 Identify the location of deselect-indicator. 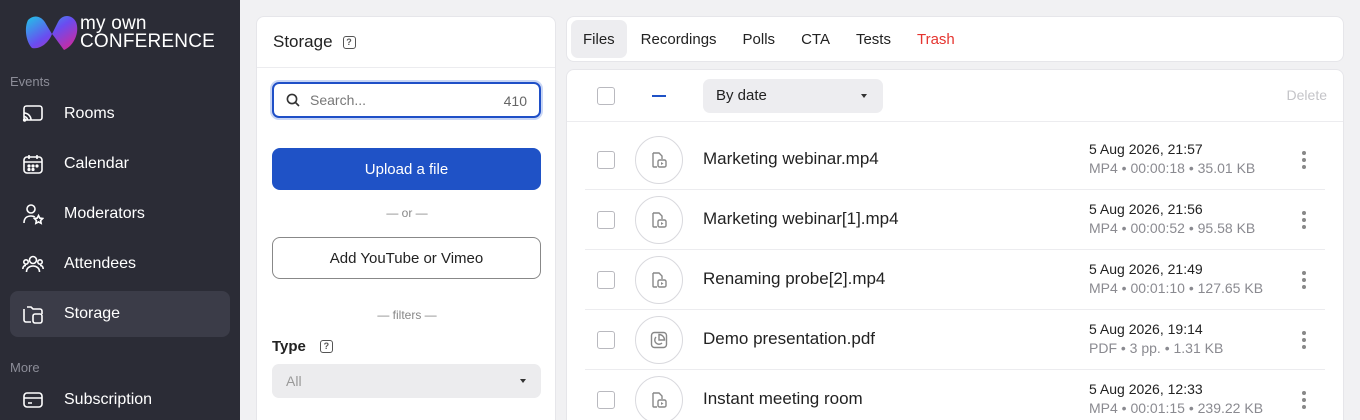
(659, 96).